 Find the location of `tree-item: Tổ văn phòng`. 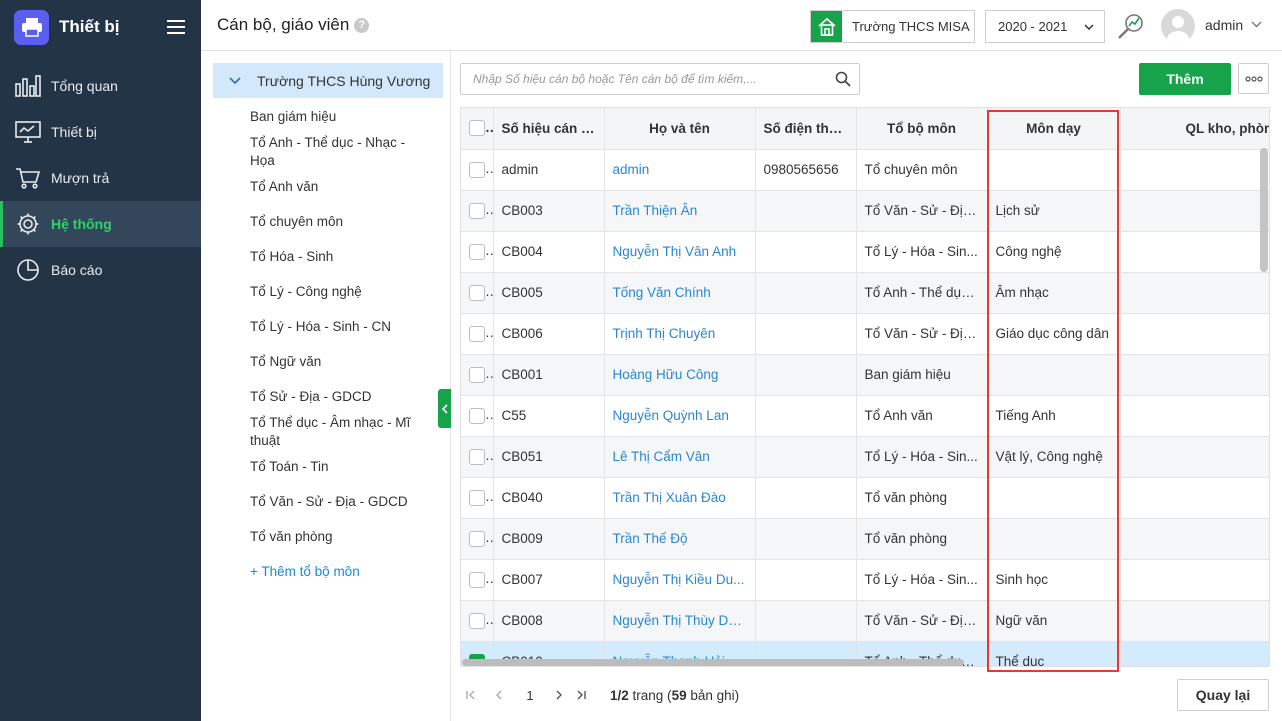

tree-item: Tổ văn phòng is located at coordinates (335, 537).